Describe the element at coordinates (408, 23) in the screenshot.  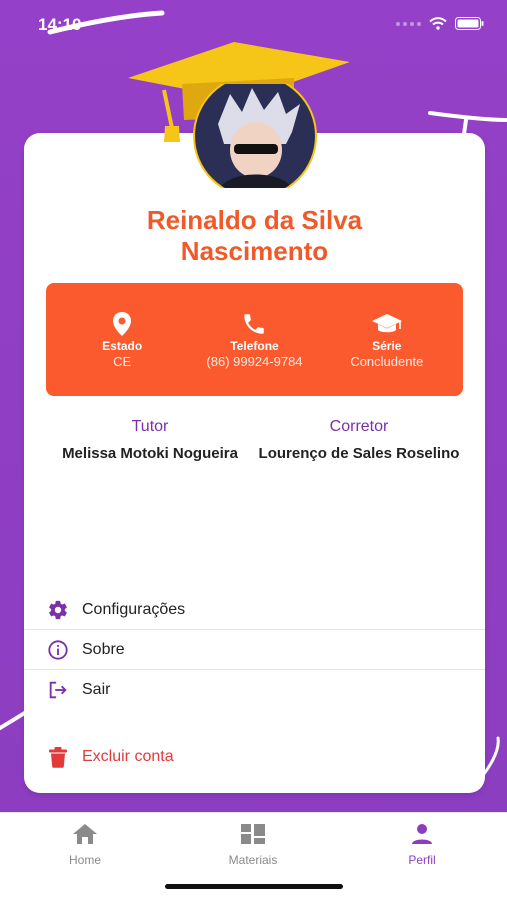
I see `signal-icon` at that location.